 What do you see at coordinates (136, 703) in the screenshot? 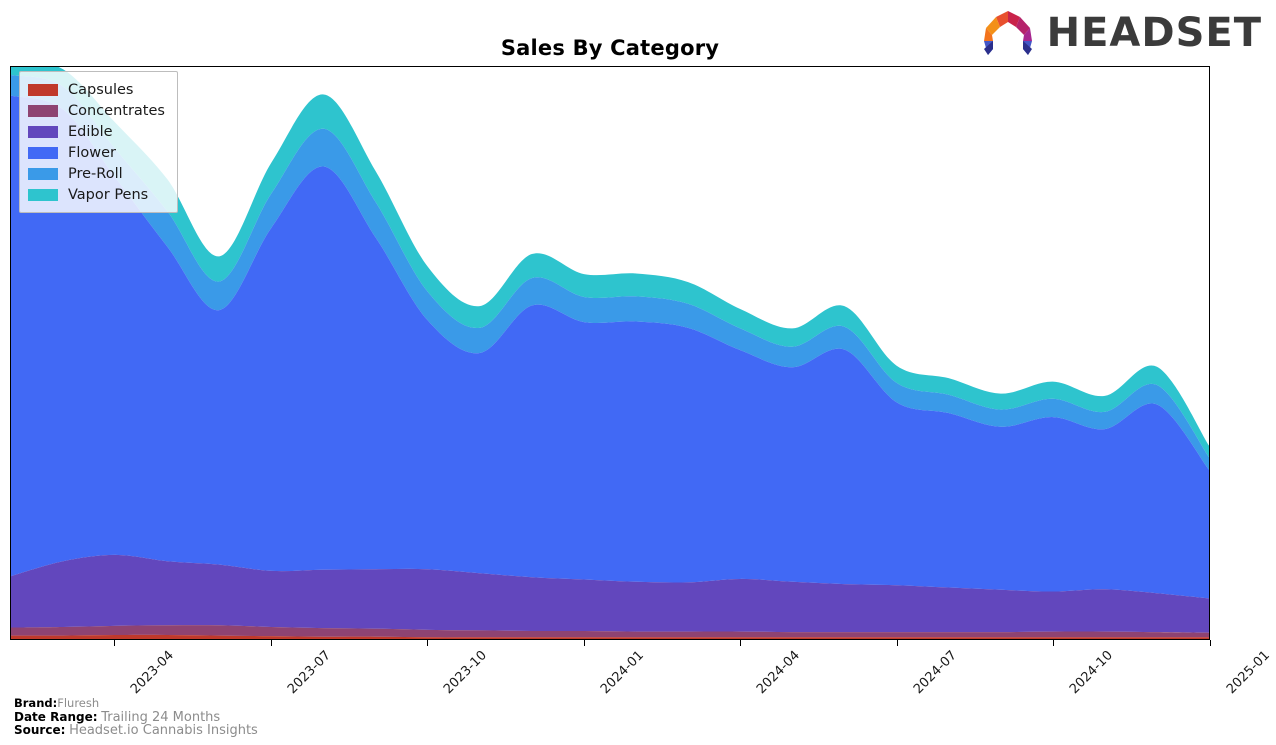
I see `footer-brand: Brand:Fluresh` at bounding box center [136, 703].